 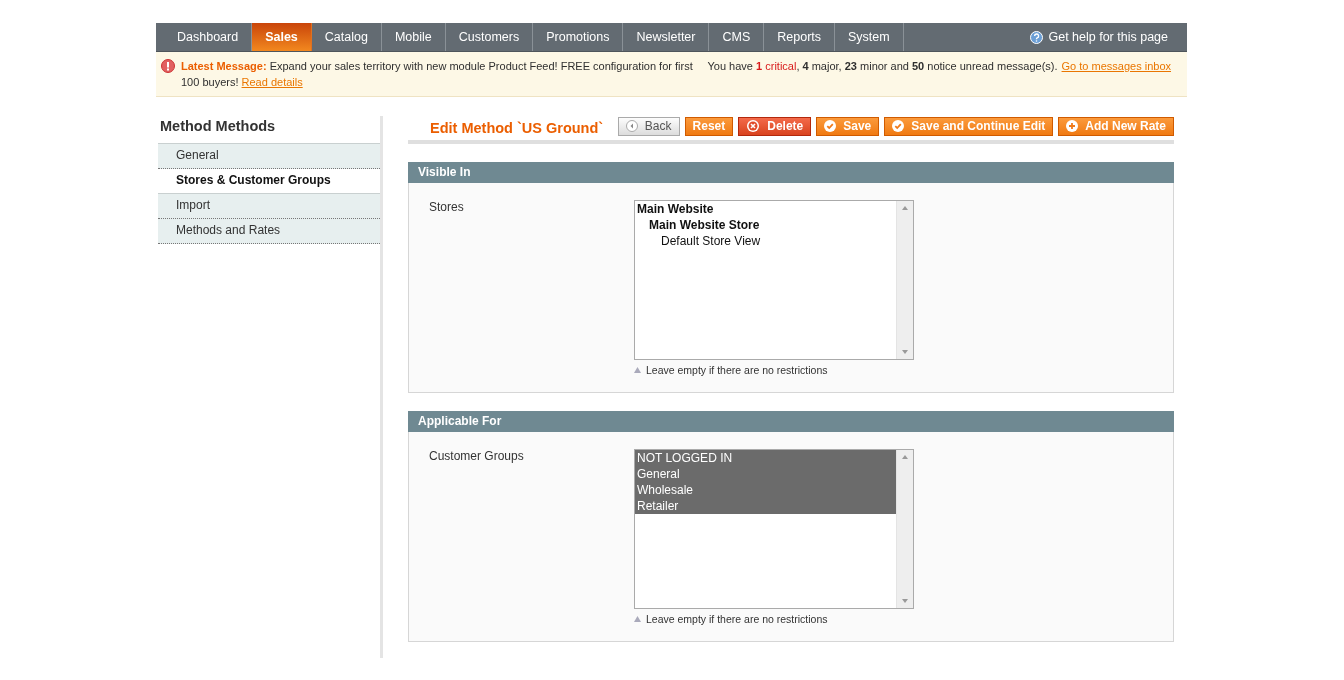 What do you see at coordinates (413, 37) in the screenshot?
I see `nav-tab: Mobile` at bounding box center [413, 37].